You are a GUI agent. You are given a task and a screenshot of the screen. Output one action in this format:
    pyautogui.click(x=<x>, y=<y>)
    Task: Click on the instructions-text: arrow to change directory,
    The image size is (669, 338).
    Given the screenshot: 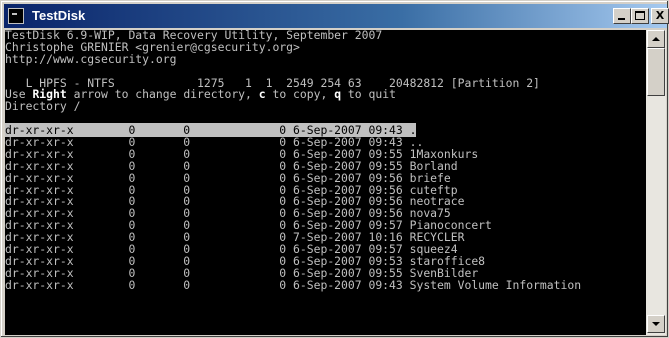 What is the action you would take?
    pyautogui.click(x=162, y=94)
    